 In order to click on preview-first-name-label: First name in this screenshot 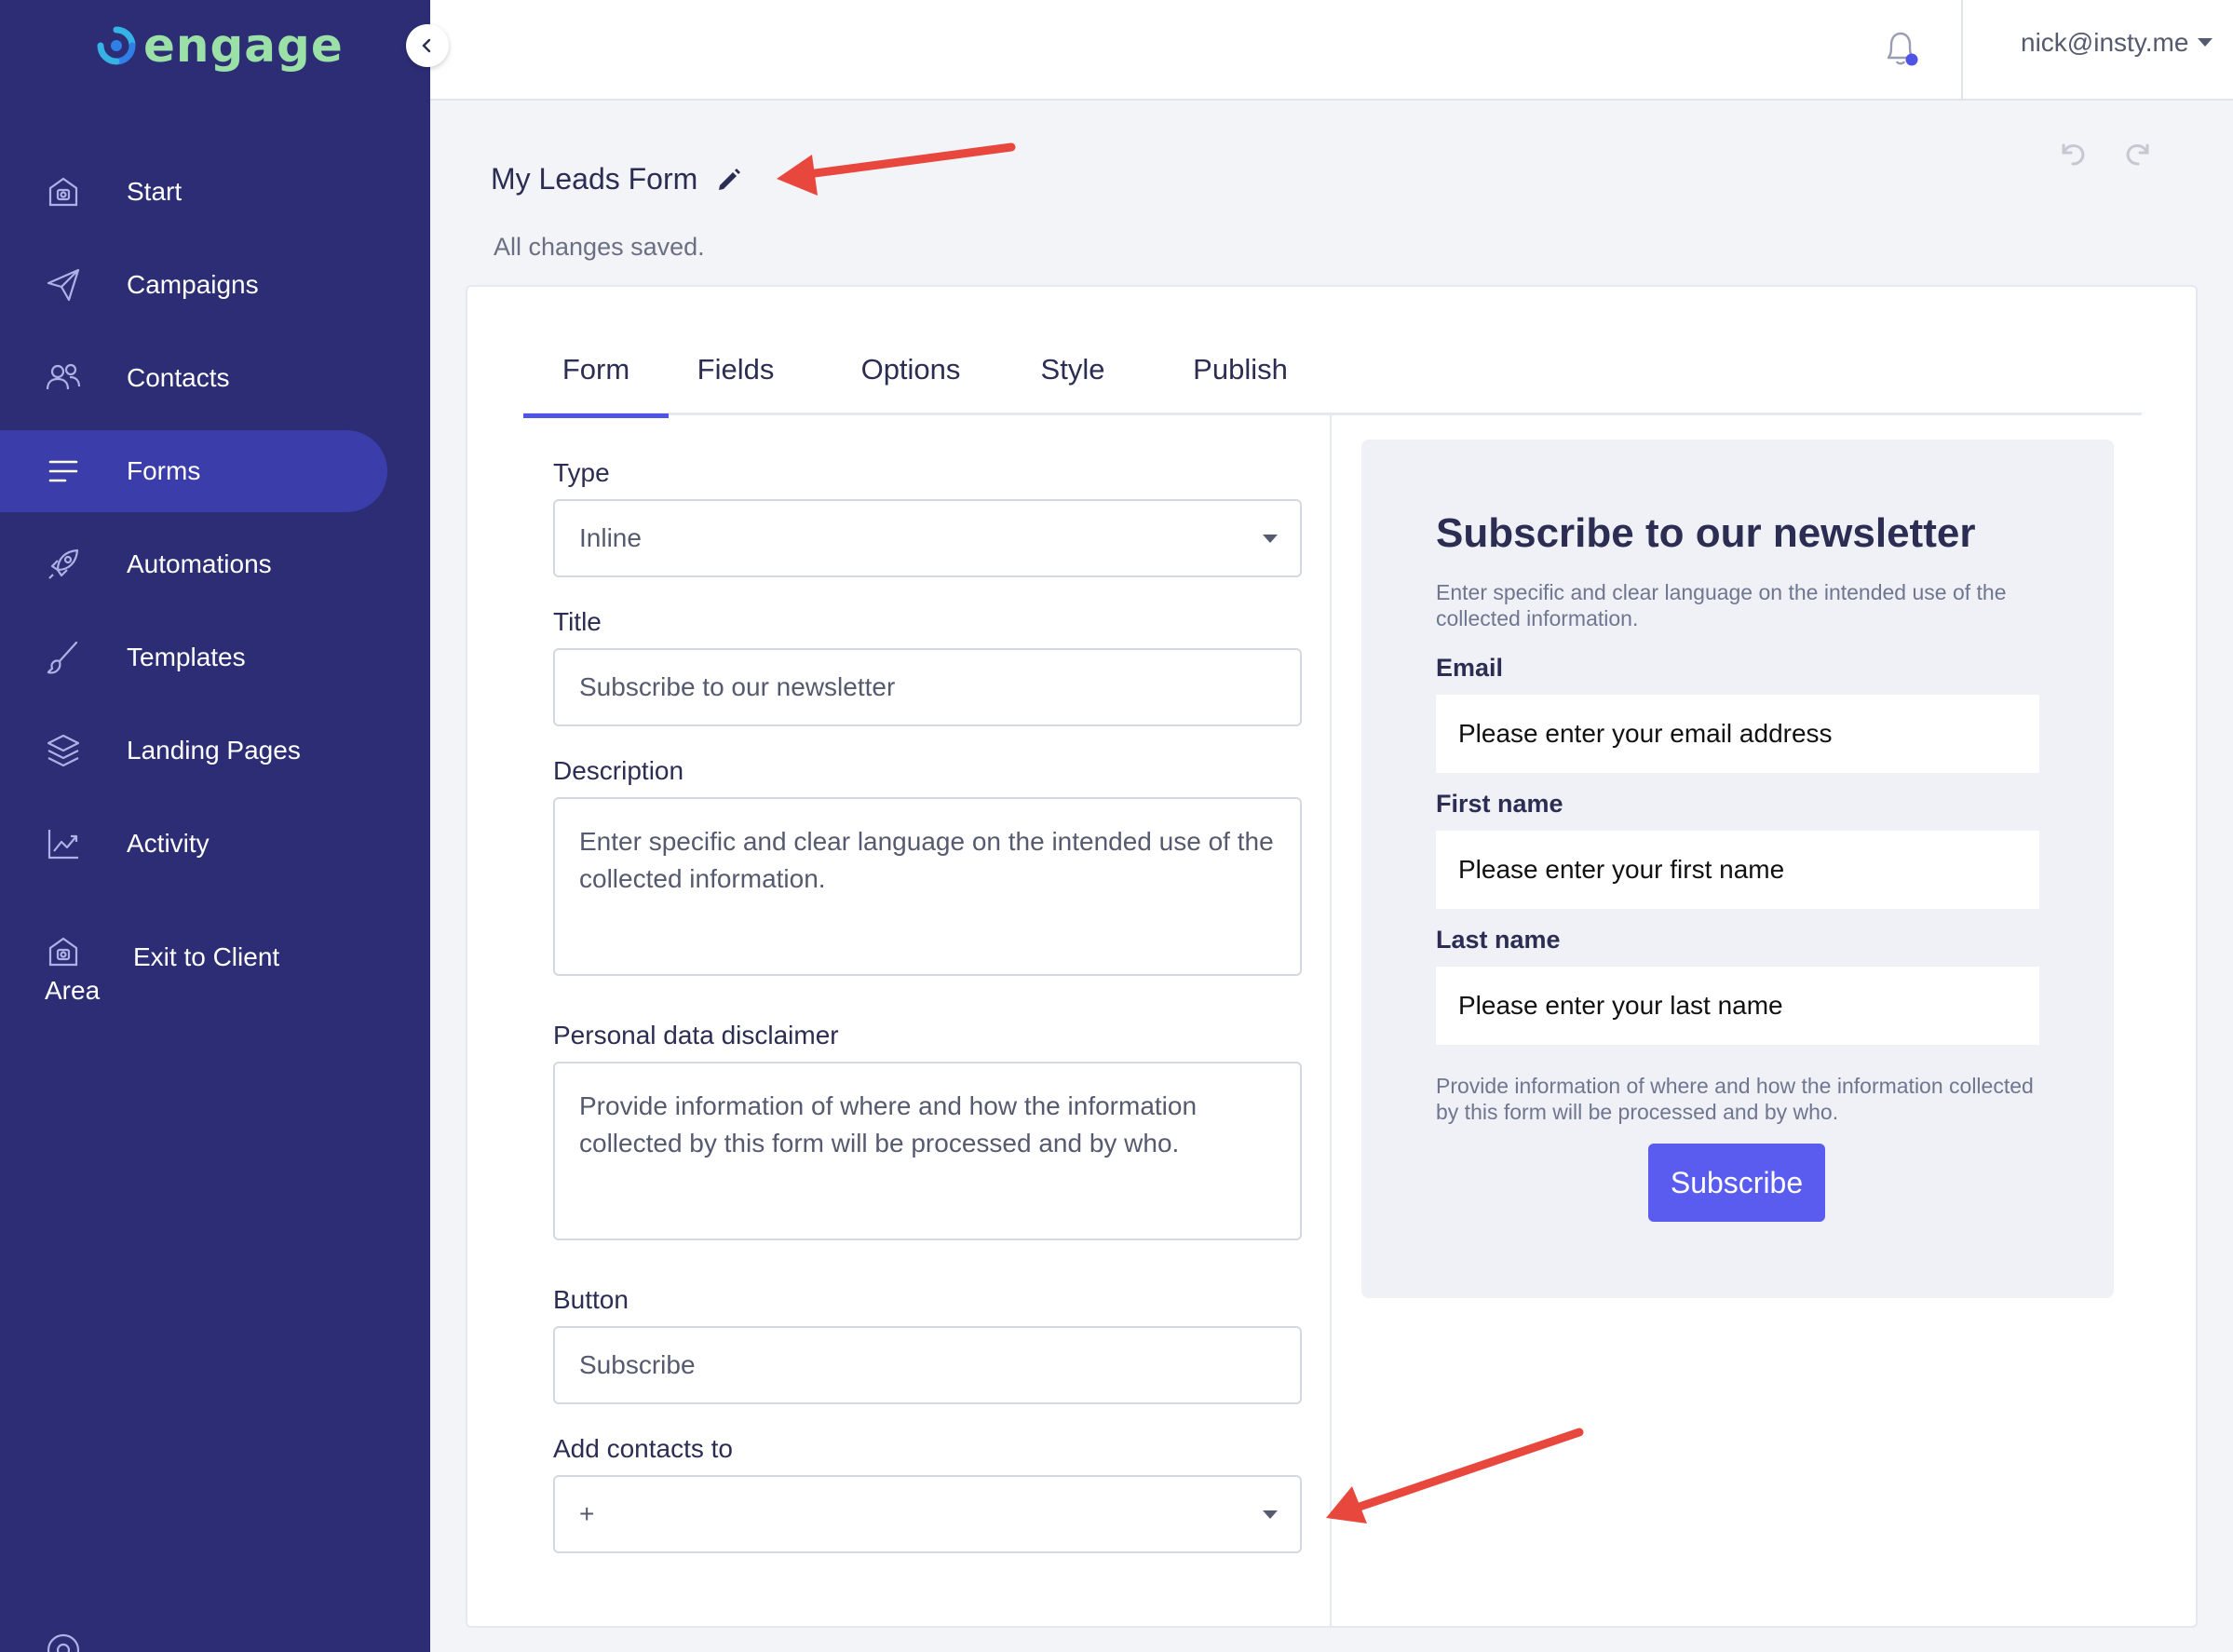, I will do `click(1499, 804)`.